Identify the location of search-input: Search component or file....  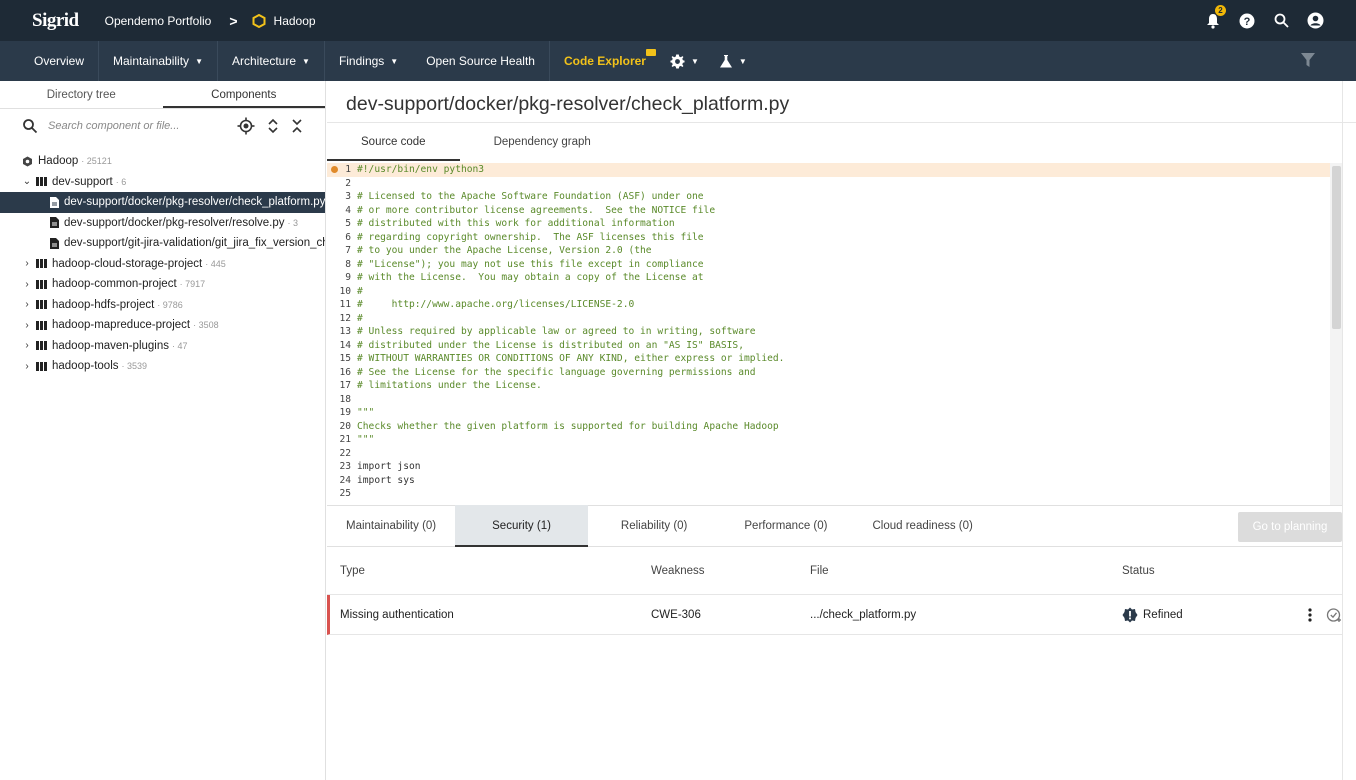
(113, 126).